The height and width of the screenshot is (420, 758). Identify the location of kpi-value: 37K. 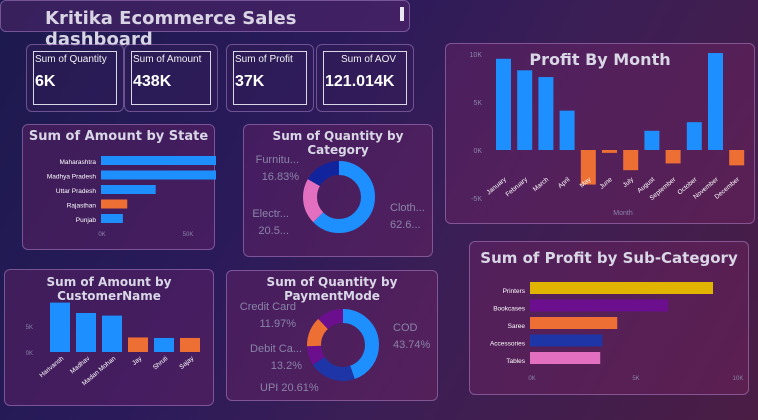
(250, 81).